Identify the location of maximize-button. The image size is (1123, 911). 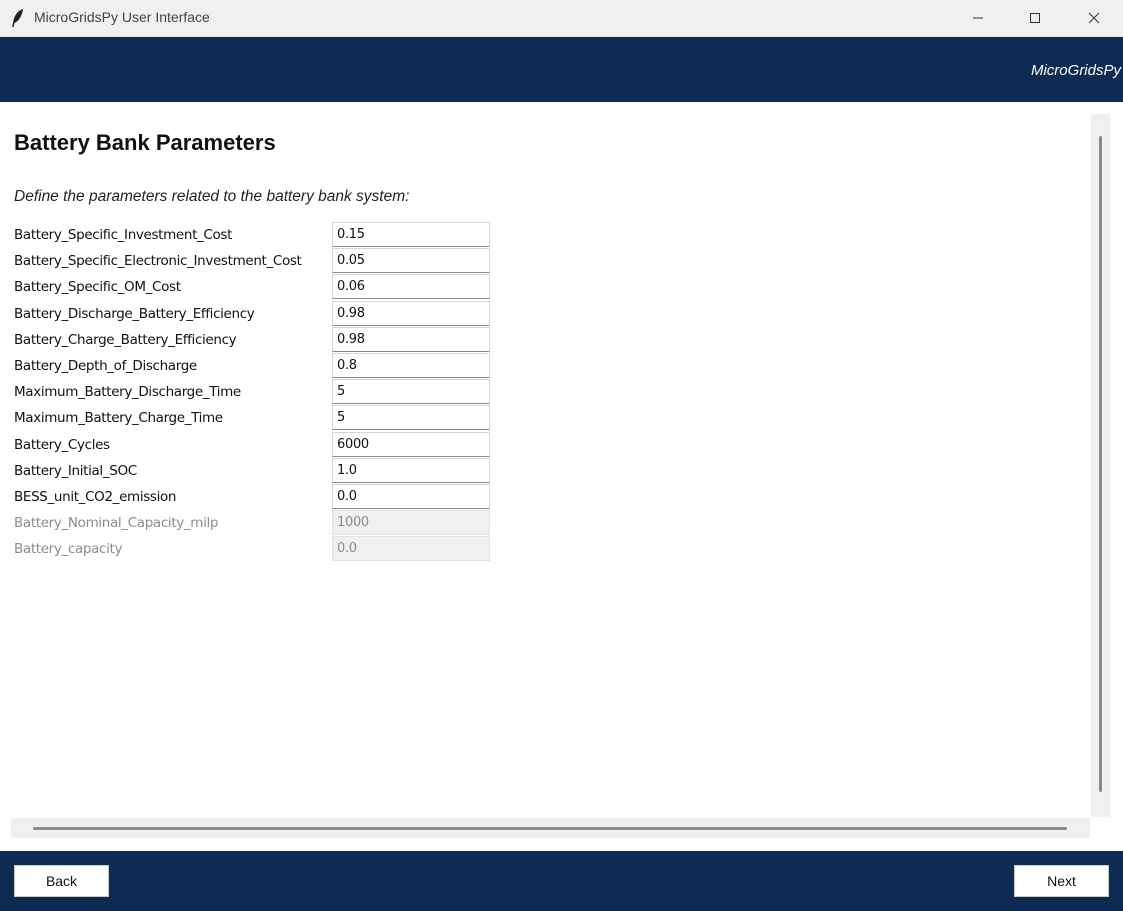
(1035, 18).